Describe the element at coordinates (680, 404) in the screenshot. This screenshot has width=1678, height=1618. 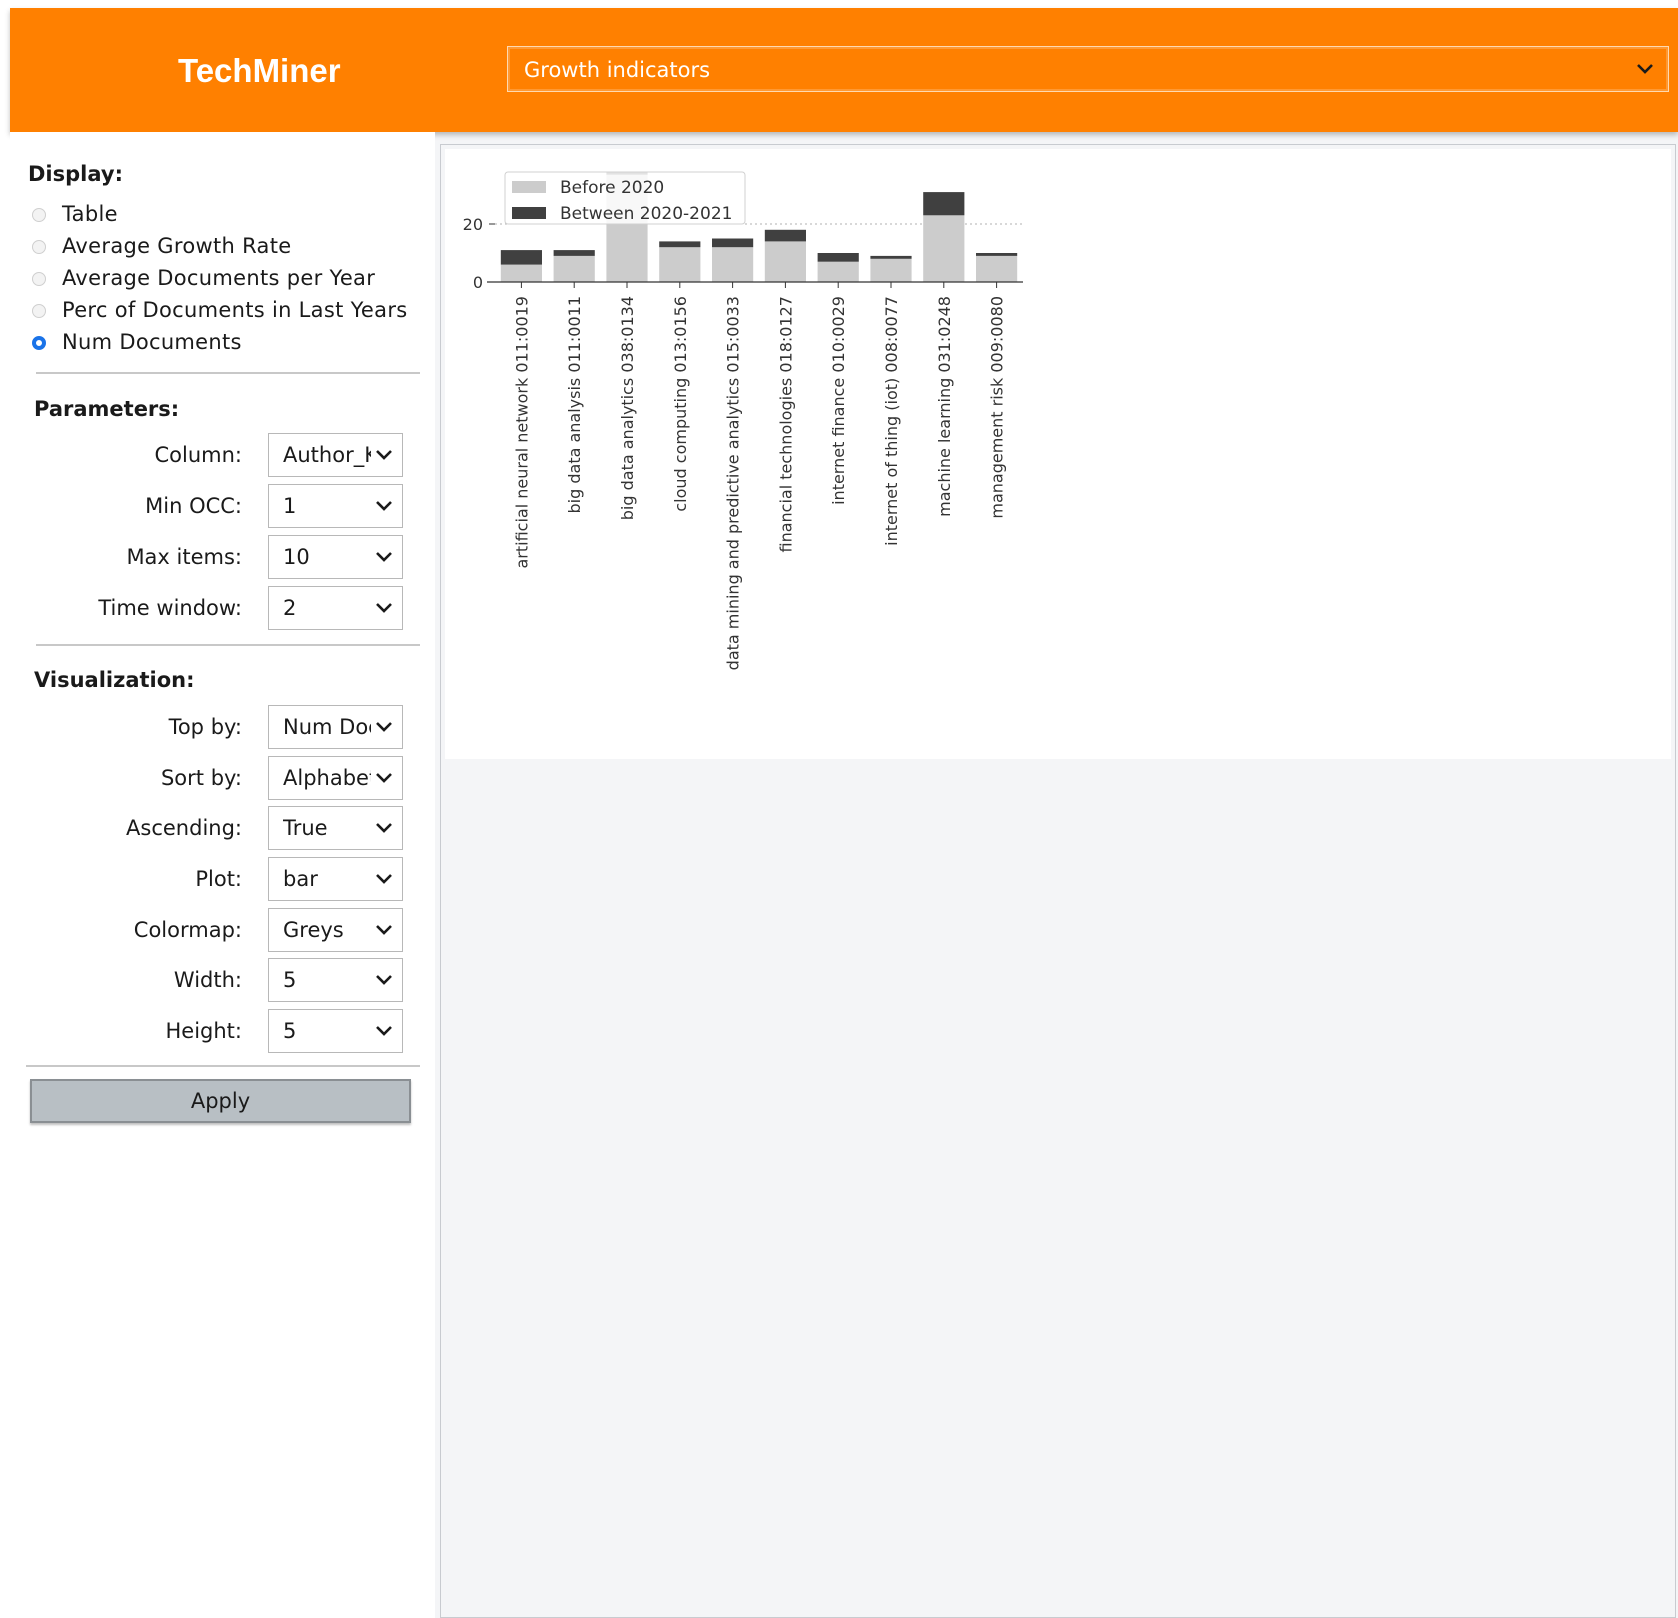
I see `x-tick-label: cloud computing 013:0156` at that location.